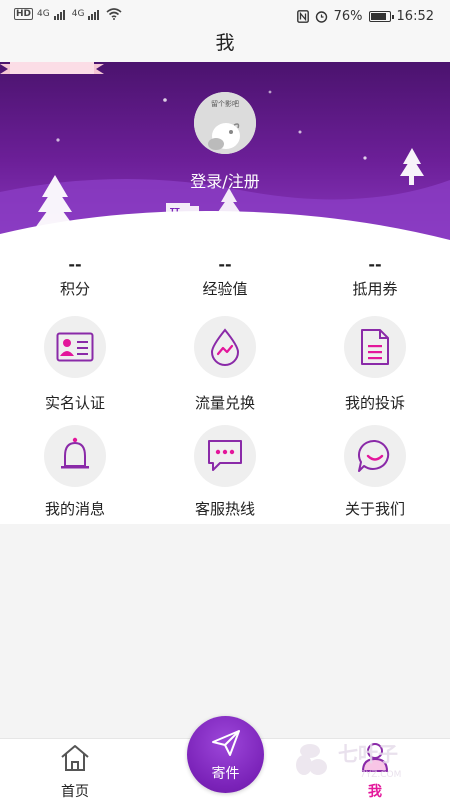  What do you see at coordinates (43, 14) in the screenshot?
I see `signal-4g-label: 4G` at bounding box center [43, 14].